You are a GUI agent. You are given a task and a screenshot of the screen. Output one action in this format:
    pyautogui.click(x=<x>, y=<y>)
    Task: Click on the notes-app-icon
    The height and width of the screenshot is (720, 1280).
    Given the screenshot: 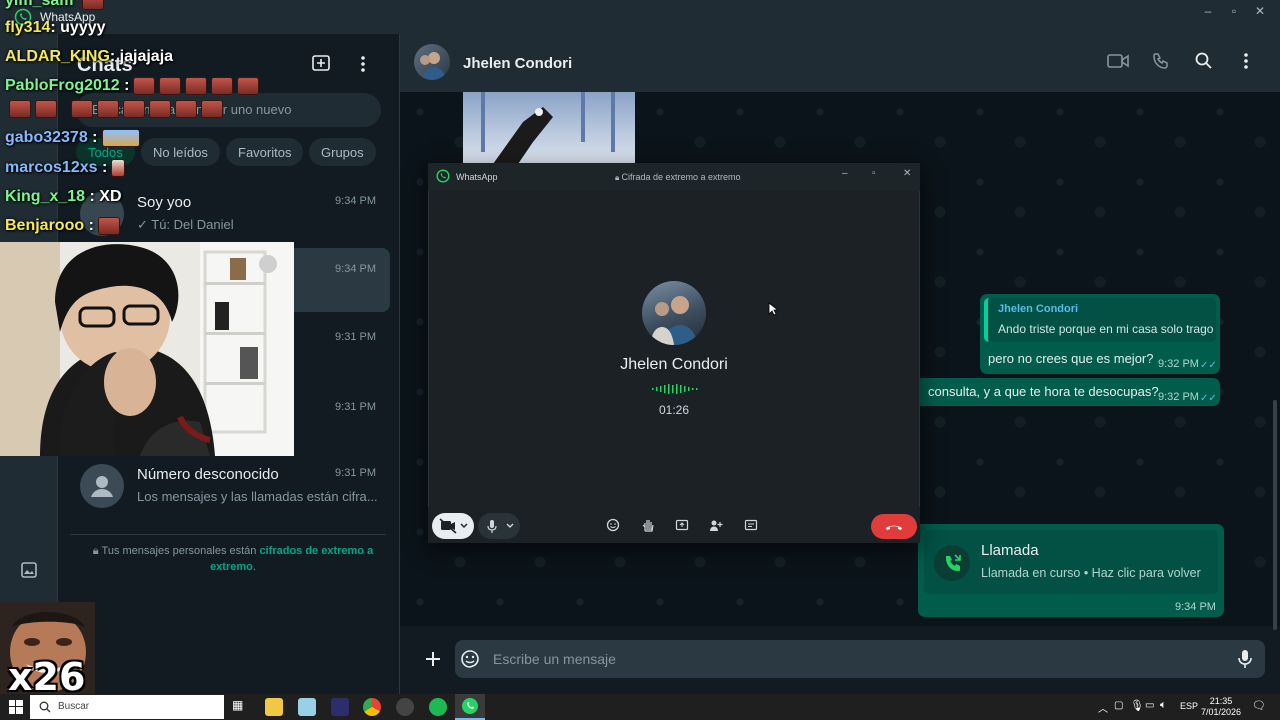 What is the action you would take?
    pyautogui.click(x=307, y=707)
    